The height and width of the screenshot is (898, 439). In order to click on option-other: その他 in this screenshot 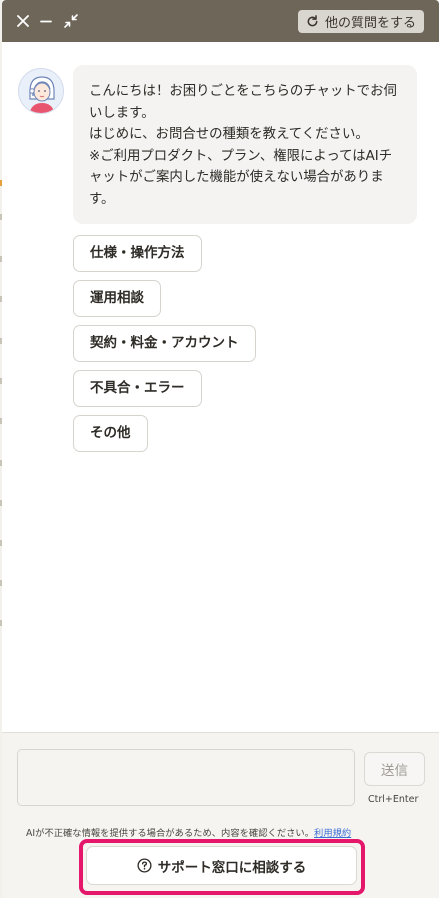, I will do `click(110, 433)`.